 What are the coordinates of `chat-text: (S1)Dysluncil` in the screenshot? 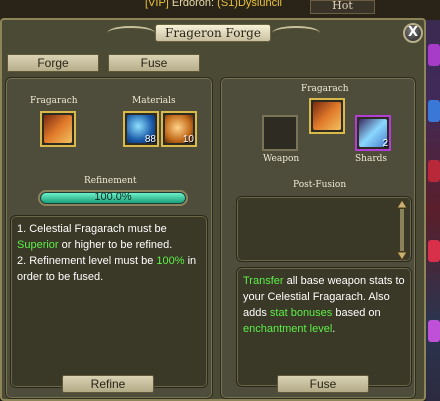 It's located at (248, 4).